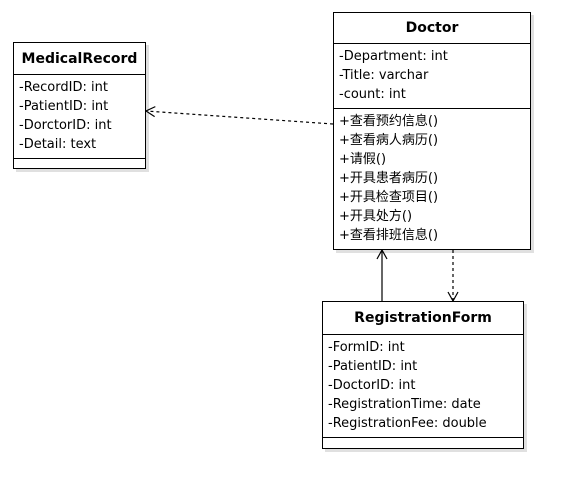 Image resolution: width=580 pixels, height=498 pixels. I want to click on class-name-medical-record: MedicalRecord, so click(79, 59).